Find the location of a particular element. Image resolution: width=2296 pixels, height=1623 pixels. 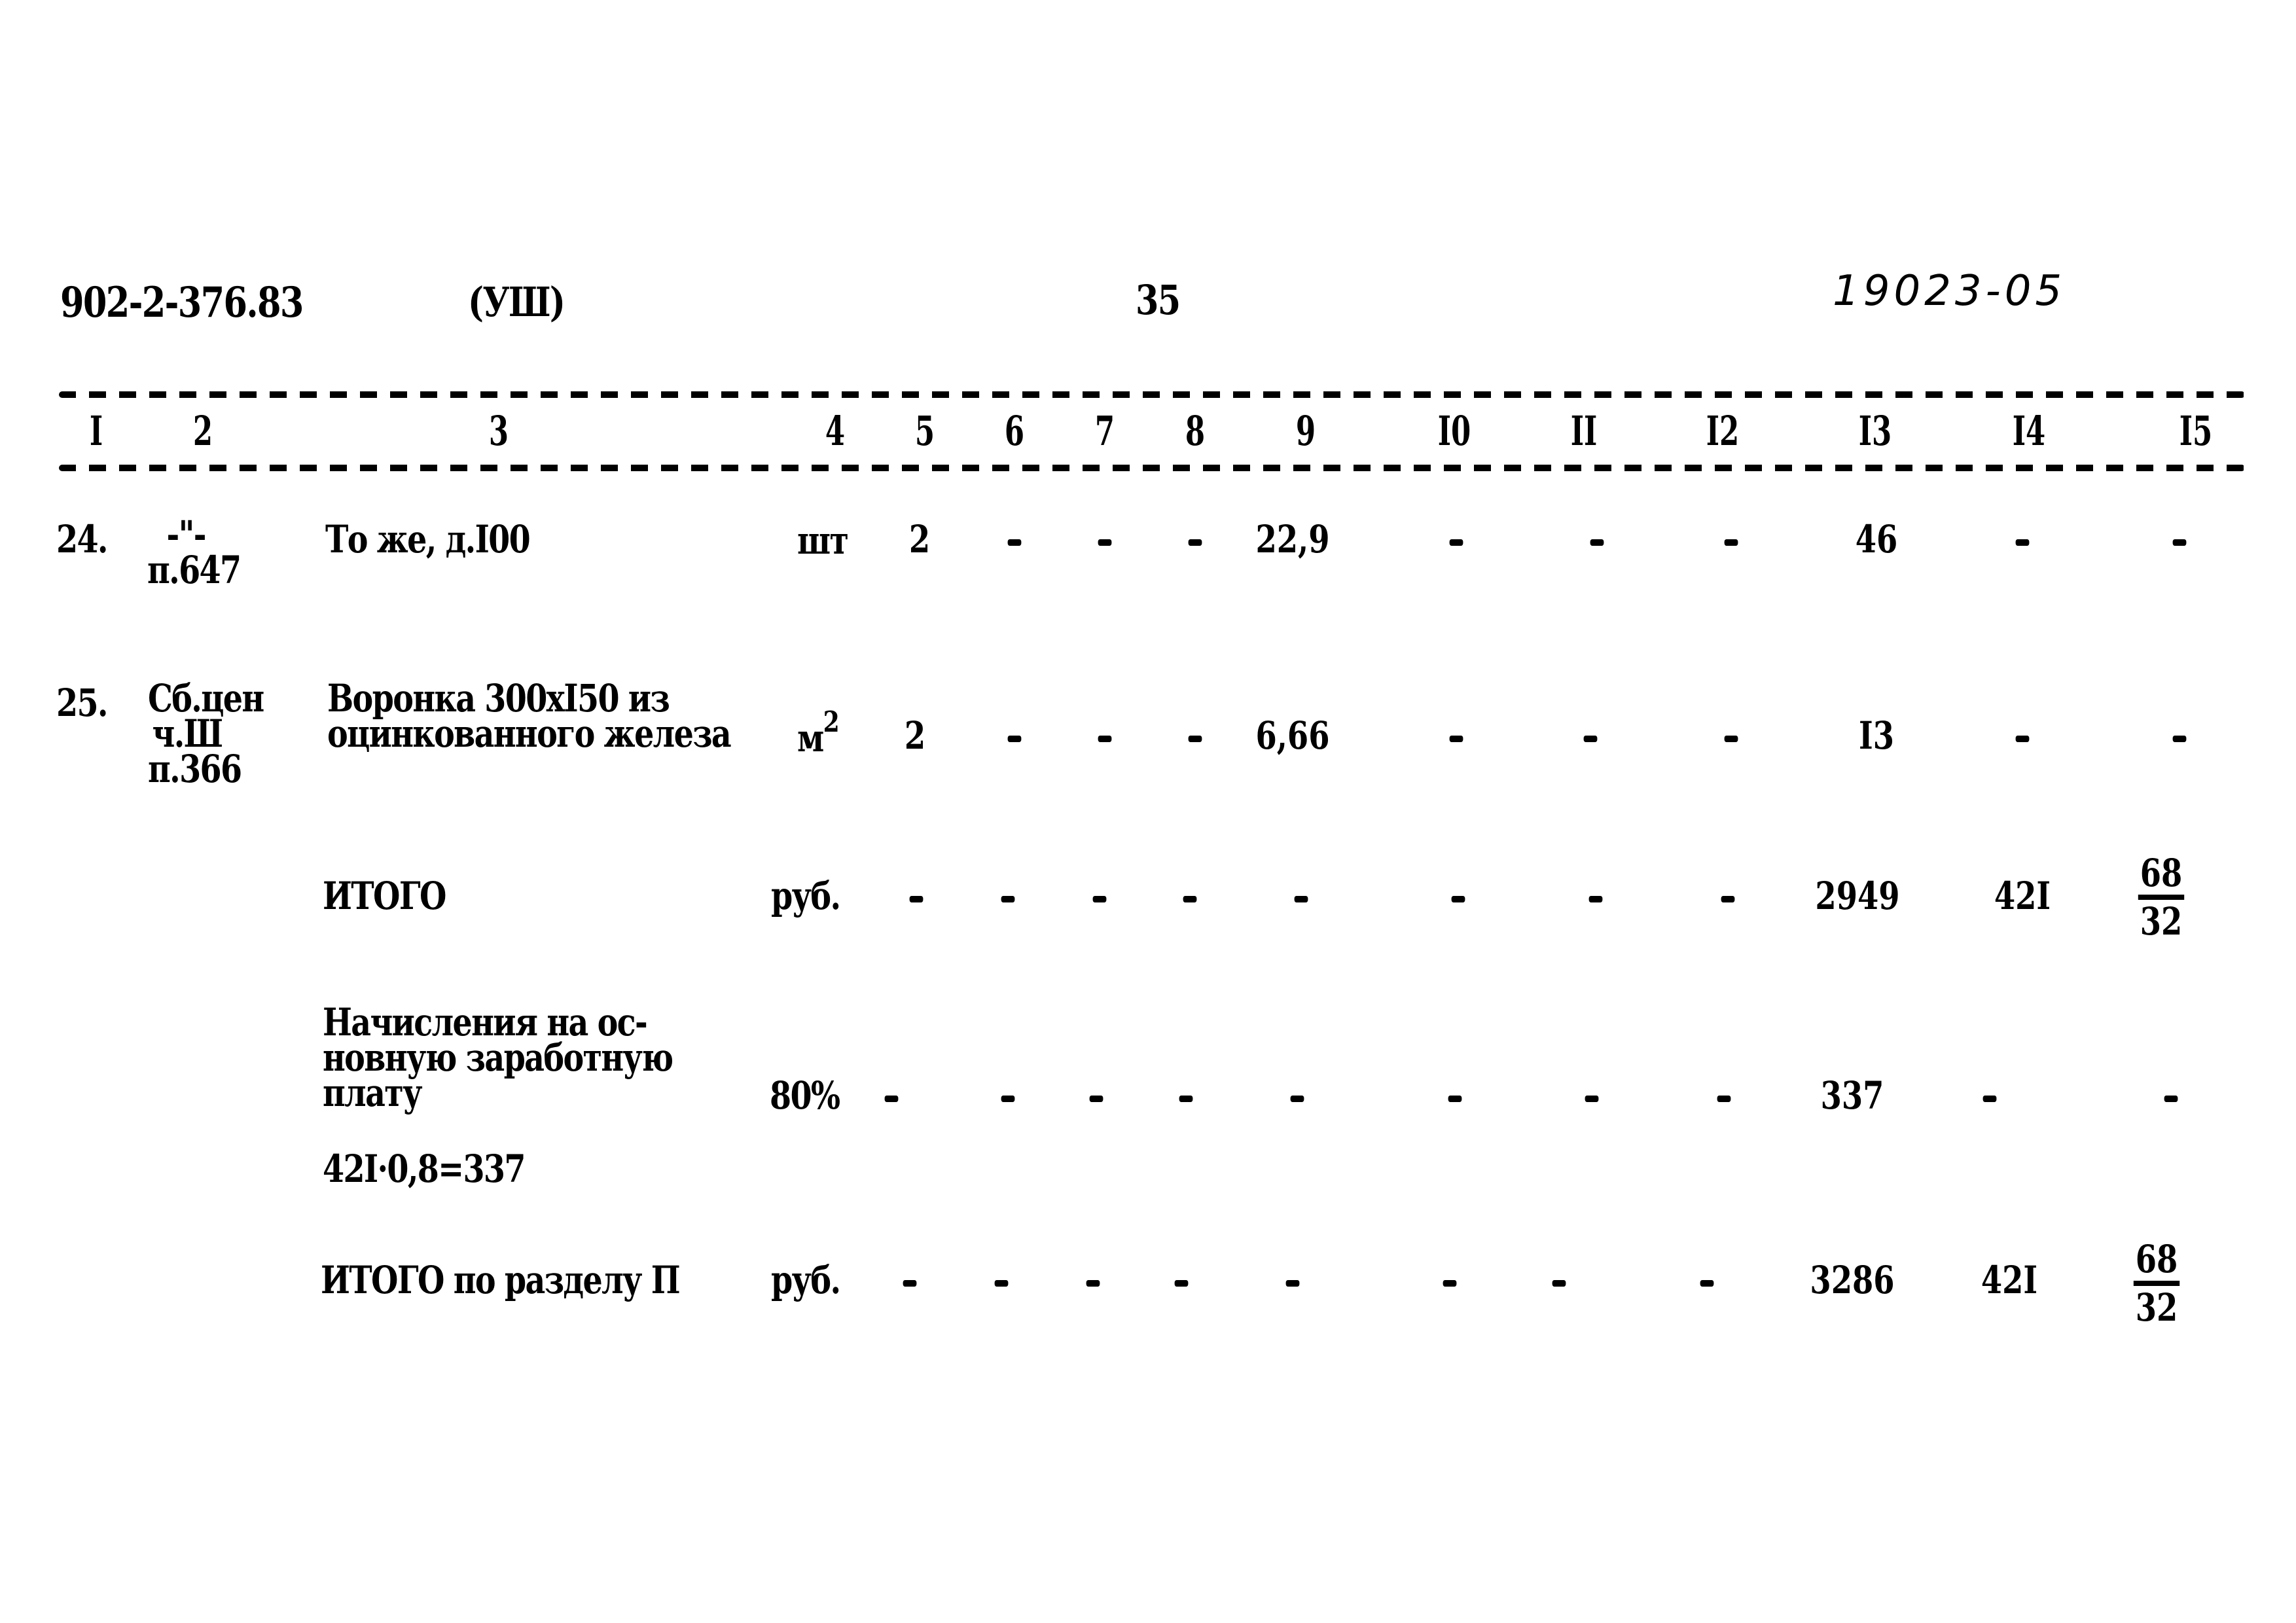

column-header: I4 is located at coordinates (2029, 431).